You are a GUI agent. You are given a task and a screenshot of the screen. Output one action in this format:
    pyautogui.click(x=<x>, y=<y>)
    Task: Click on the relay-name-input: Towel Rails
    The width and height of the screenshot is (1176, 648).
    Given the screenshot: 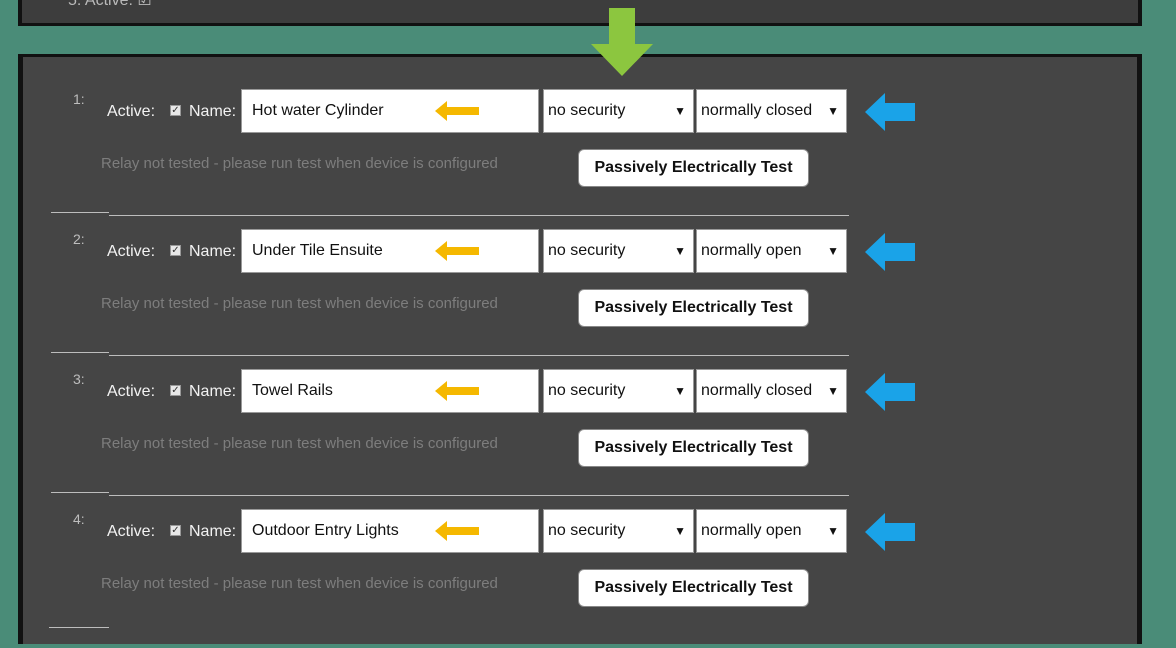 What is the action you would take?
    pyautogui.click(x=390, y=391)
    